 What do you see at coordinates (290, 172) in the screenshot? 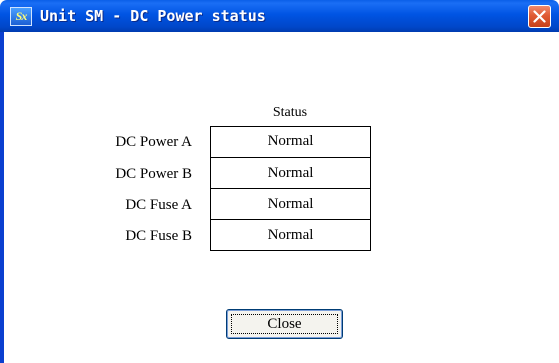
I see `status-cell-dc-power-b: Normal` at bounding box center [290, 172].